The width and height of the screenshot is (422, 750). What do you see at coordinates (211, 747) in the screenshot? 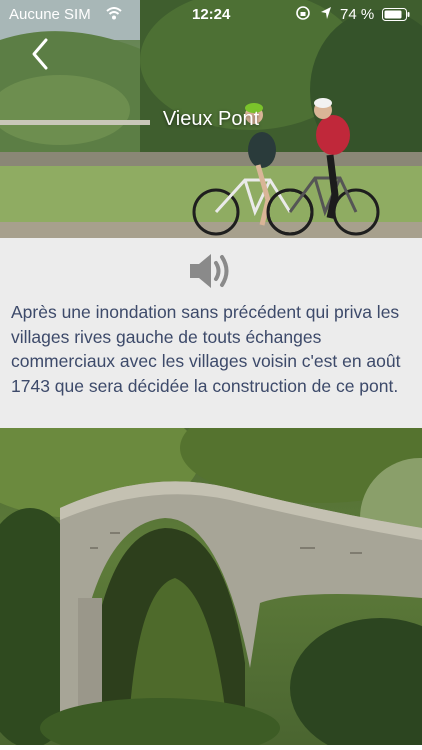
I see `bottom-divider` at bounding box center [211, 747].